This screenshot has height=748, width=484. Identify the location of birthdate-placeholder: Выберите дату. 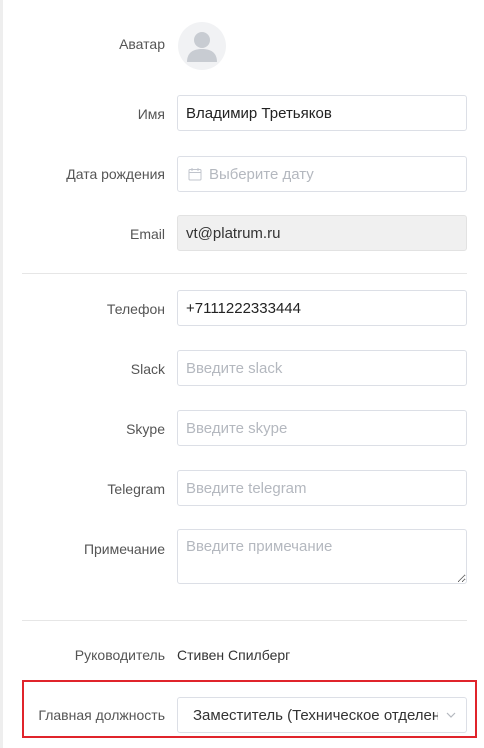
(261, 174).